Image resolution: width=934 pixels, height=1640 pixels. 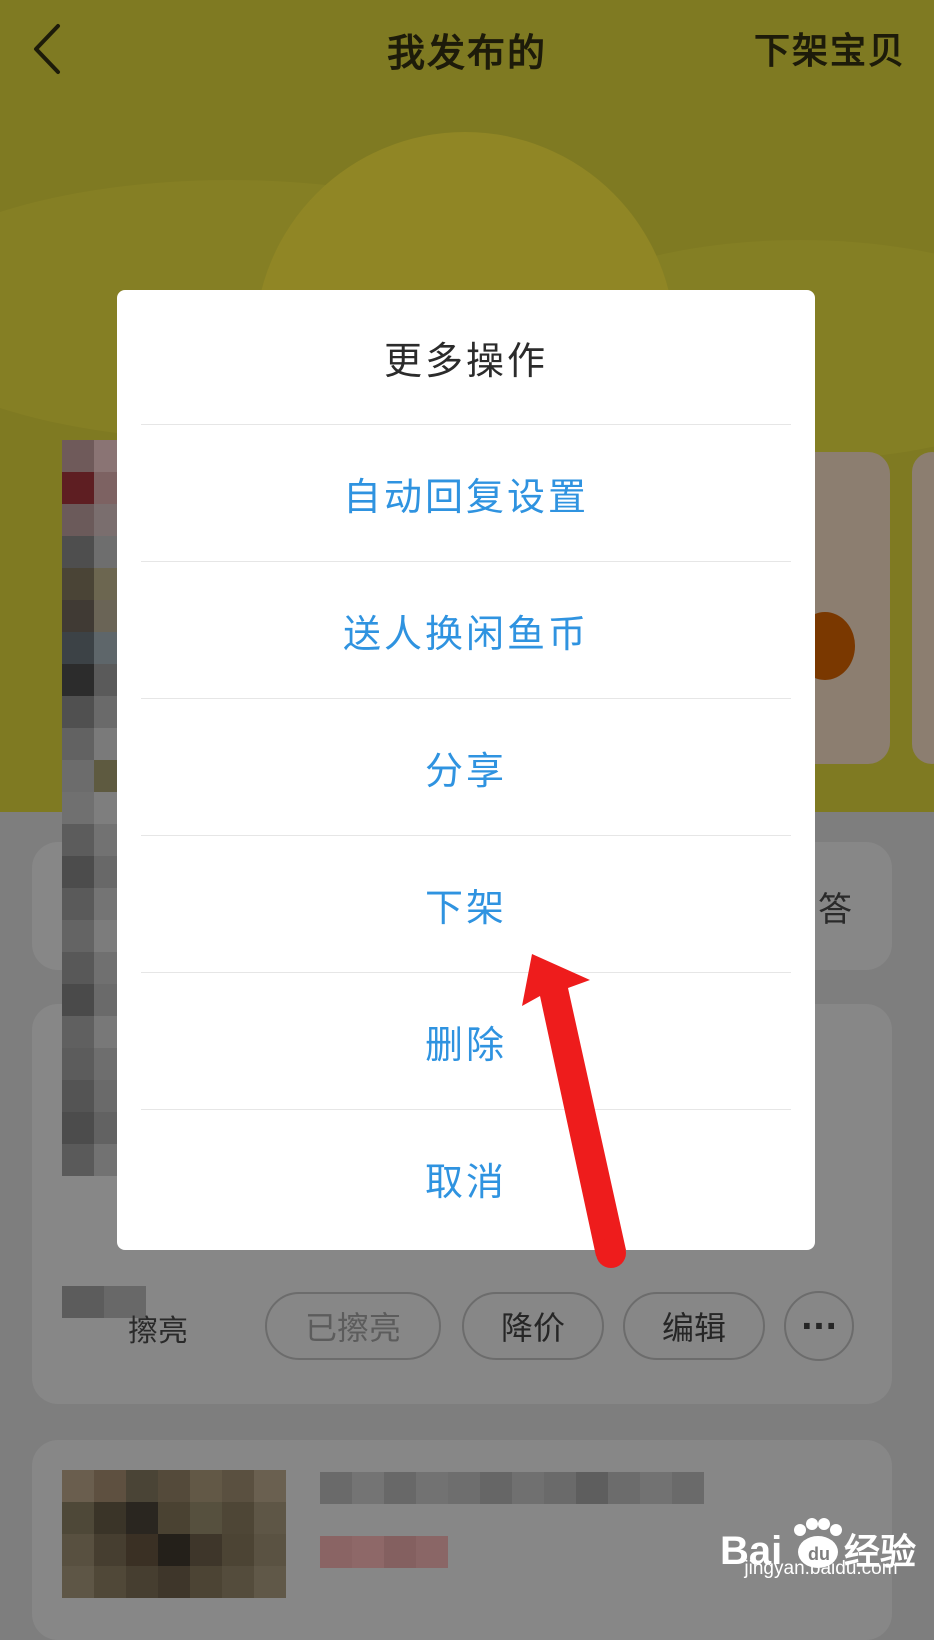 I want to click on option-gift-for-coins: 送人换闲鱼币, so click(x=466, y=630).